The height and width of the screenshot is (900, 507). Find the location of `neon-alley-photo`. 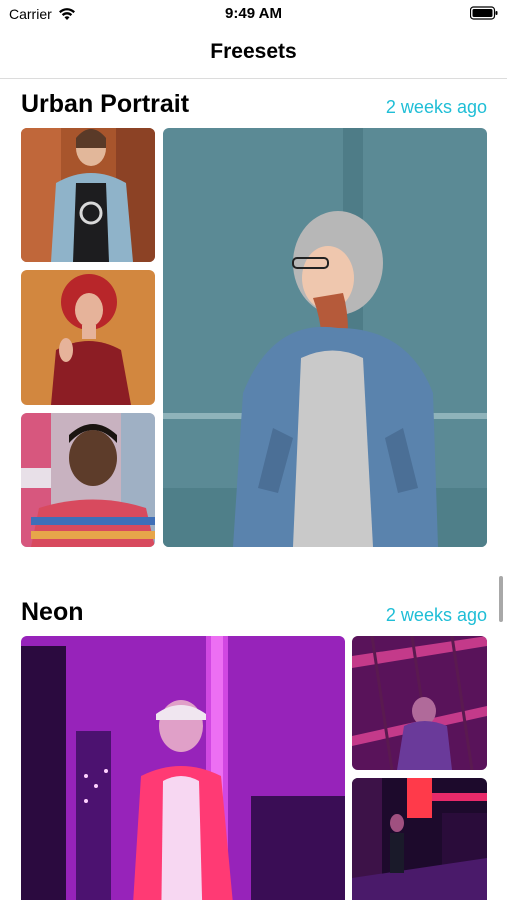

neon-alley-photo is located at coordinates (419, 839).